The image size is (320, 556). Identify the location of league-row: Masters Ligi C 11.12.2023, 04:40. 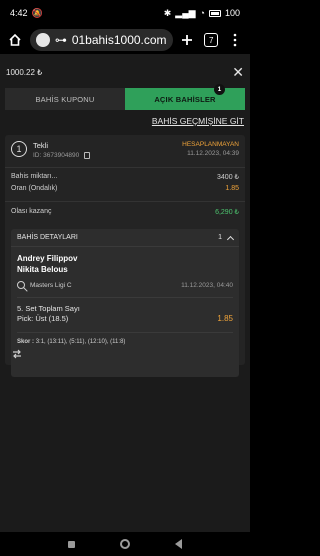
(125, 282).